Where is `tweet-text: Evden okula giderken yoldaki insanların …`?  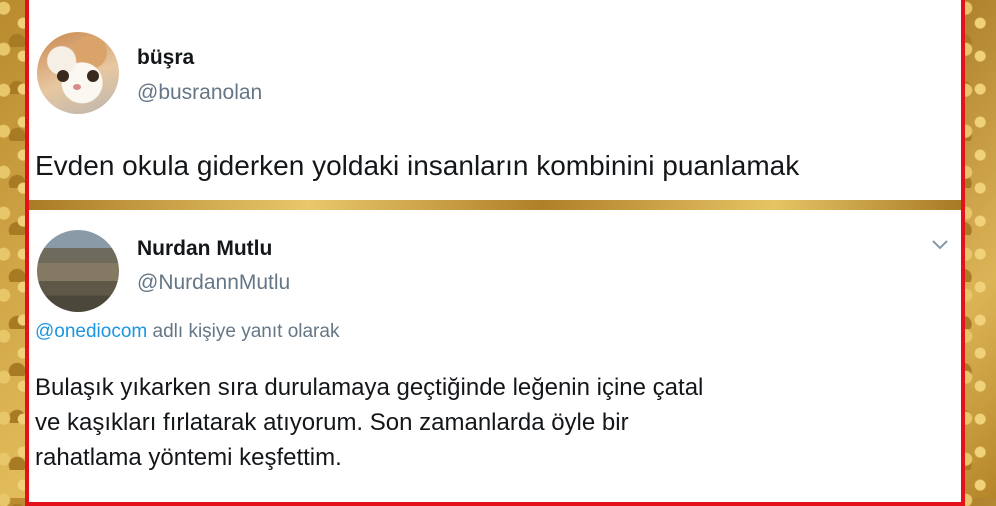 tweet-text: Evden okula giderken yoldaki insanların … is located at coordinates (417, 165).